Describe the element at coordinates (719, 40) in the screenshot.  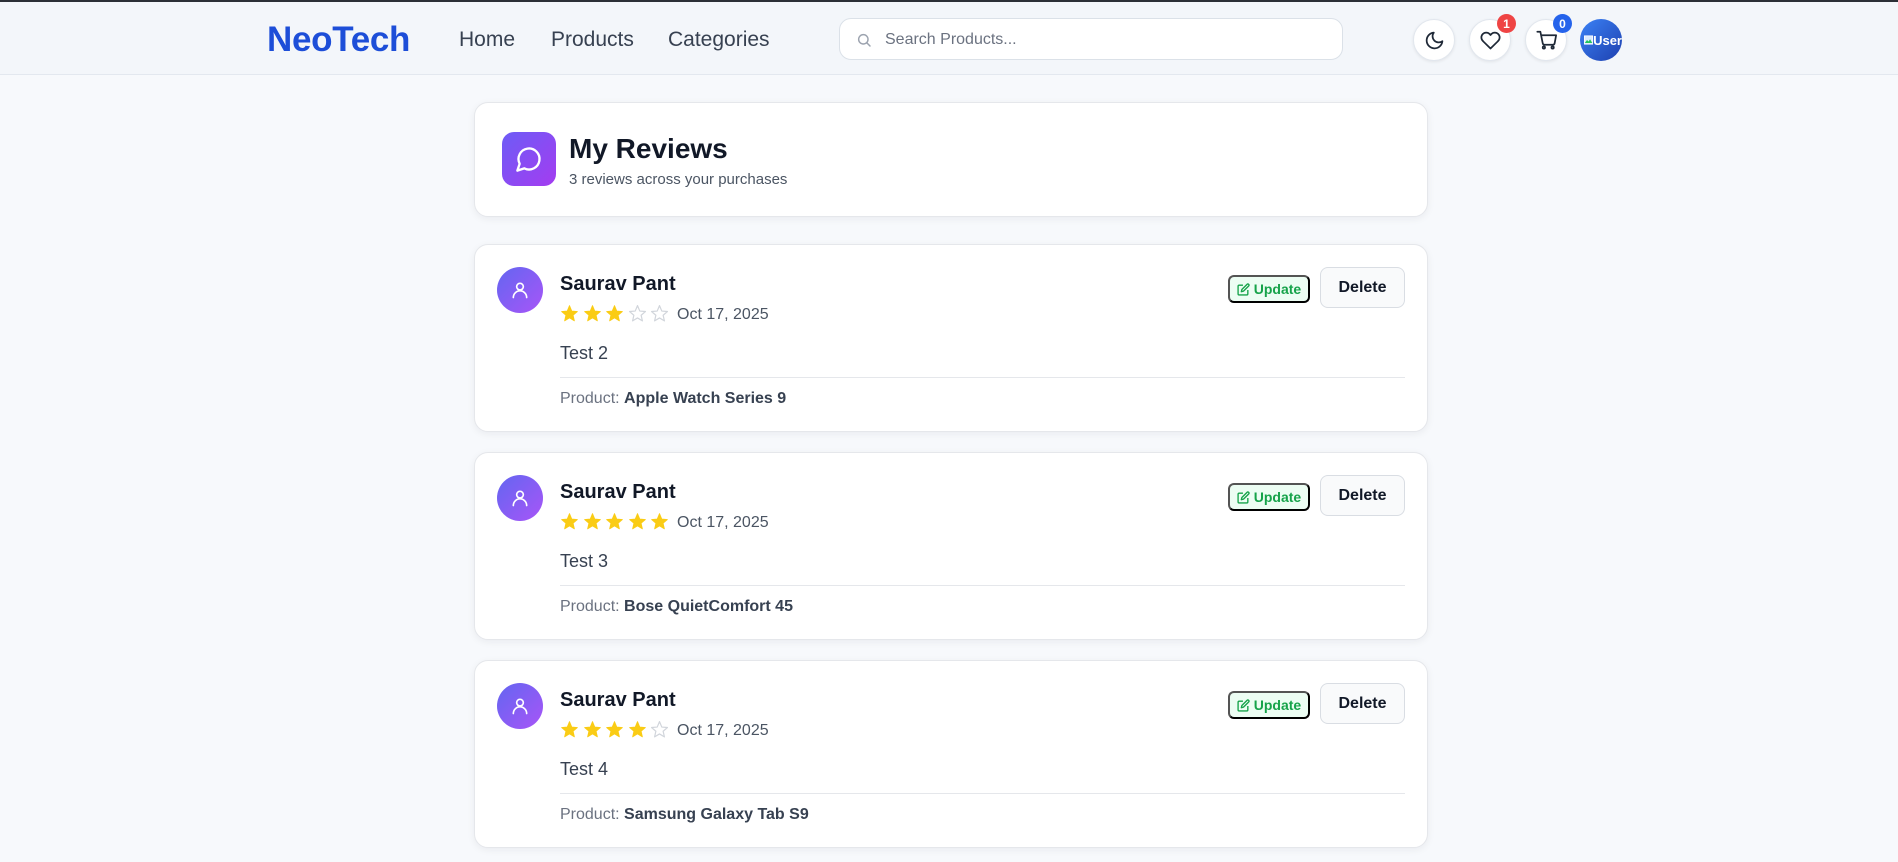
I see `nav-link-categories: Categories` at that location.